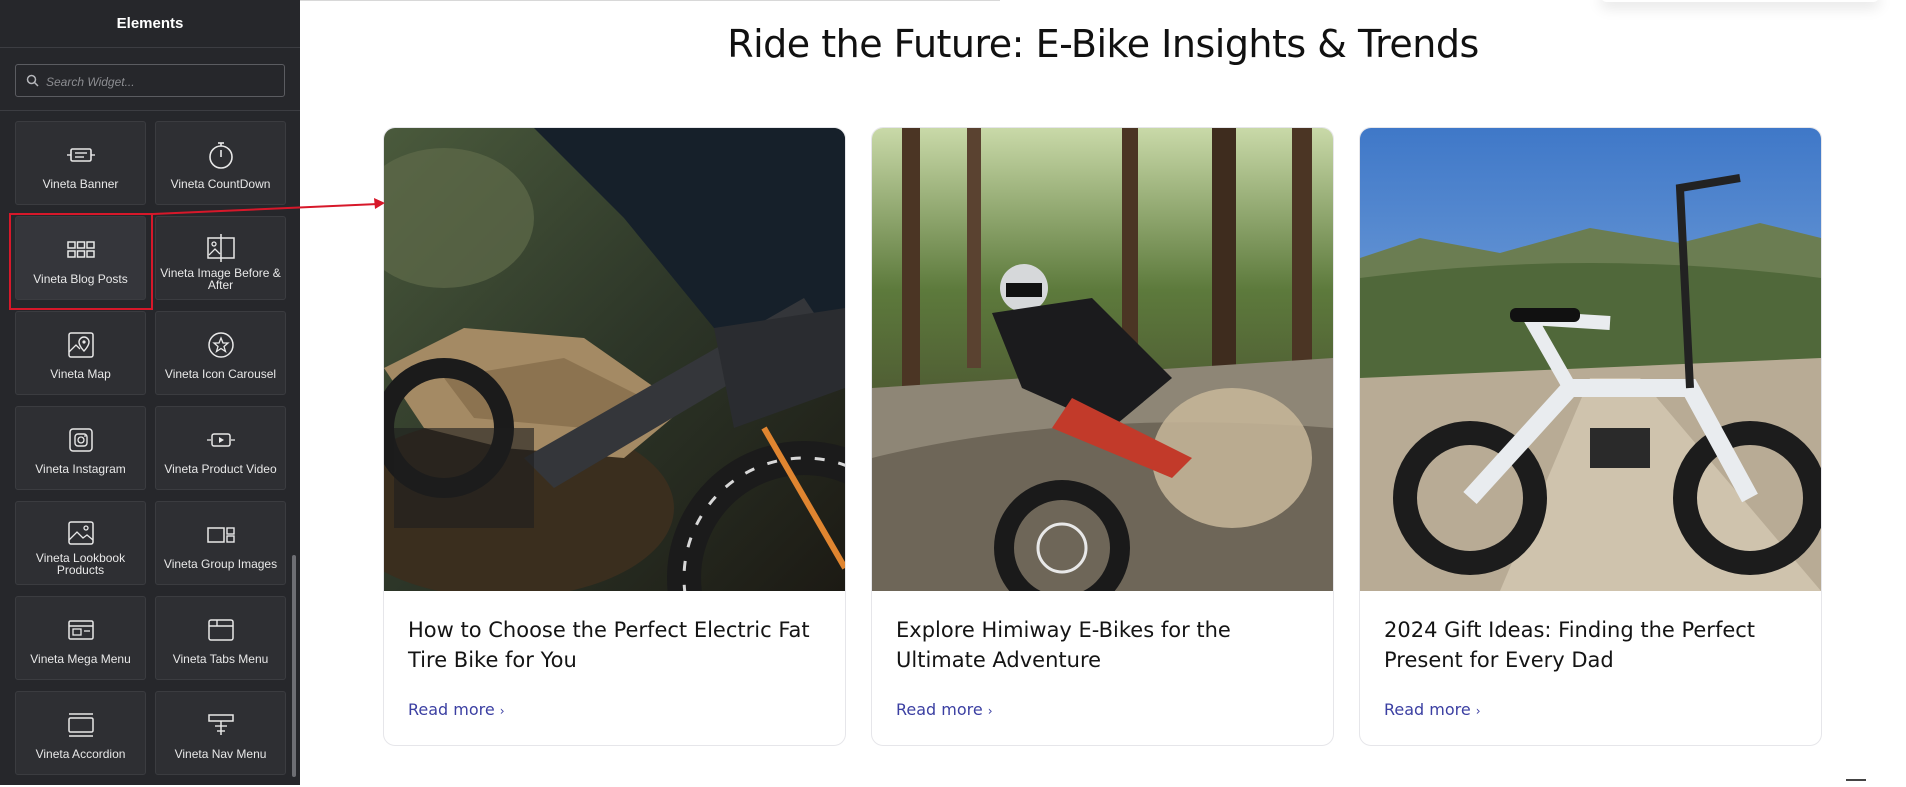 This screenshot has height=787, width=1906. What do you see at coordinates (650, 0) in the screenshot?
I see `top-border` at bounding box center [650, 0].